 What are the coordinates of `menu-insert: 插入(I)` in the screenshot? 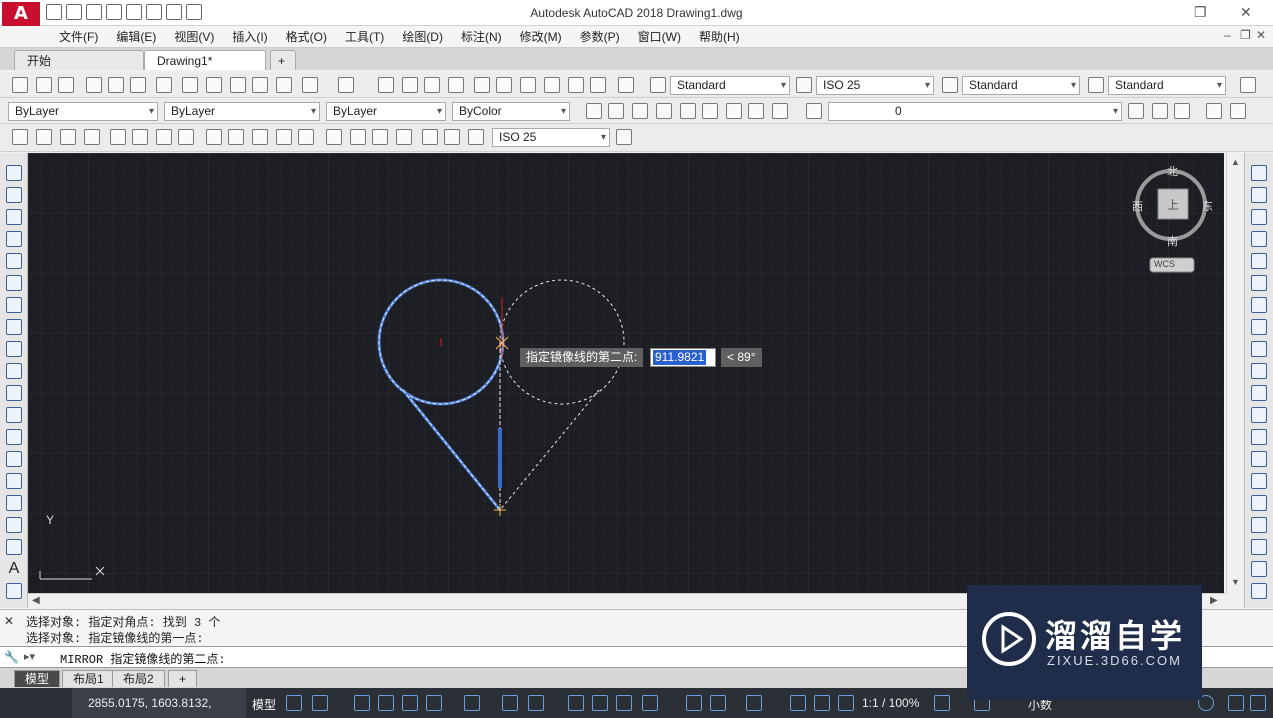 It's located at (249, 37).